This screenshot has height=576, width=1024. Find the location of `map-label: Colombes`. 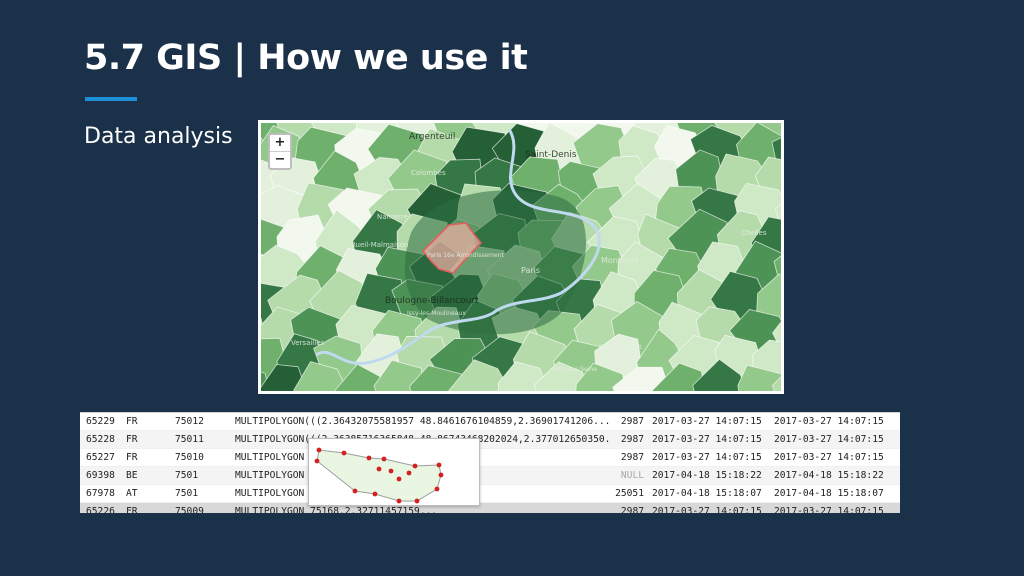

map-label: Colombes is located at coordinates (428, 173).